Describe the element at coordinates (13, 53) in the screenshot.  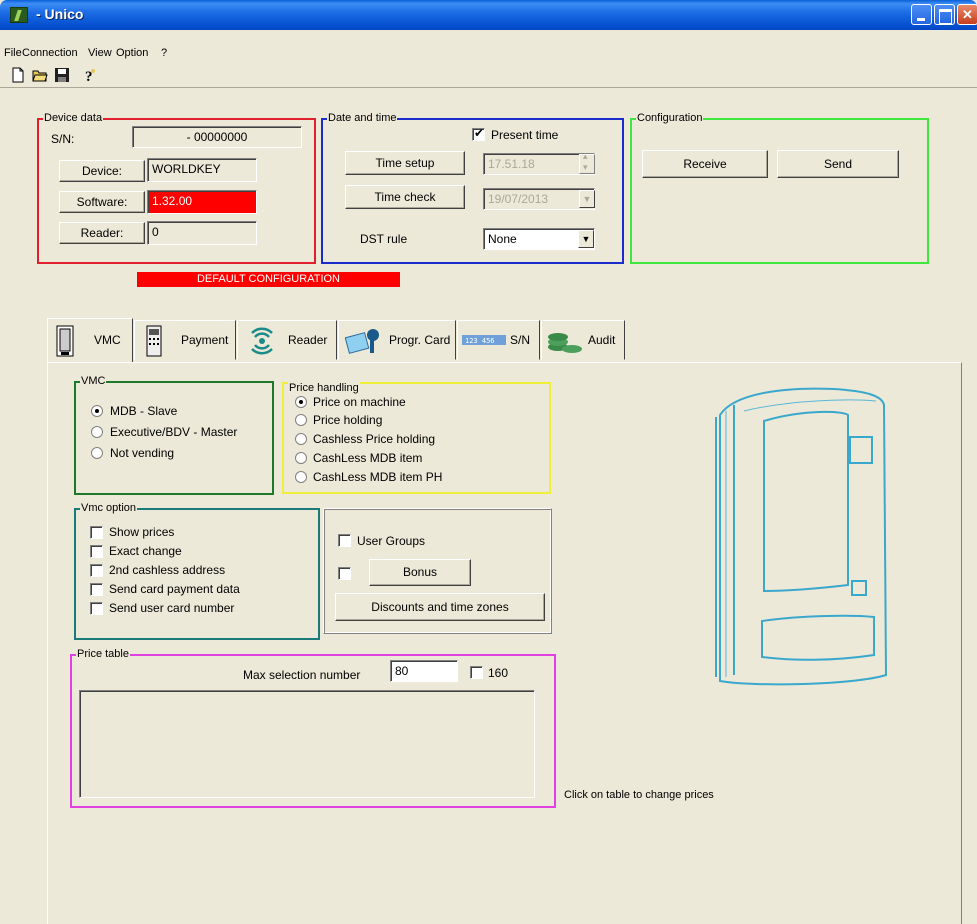
I see `menu-file: File` at that location.